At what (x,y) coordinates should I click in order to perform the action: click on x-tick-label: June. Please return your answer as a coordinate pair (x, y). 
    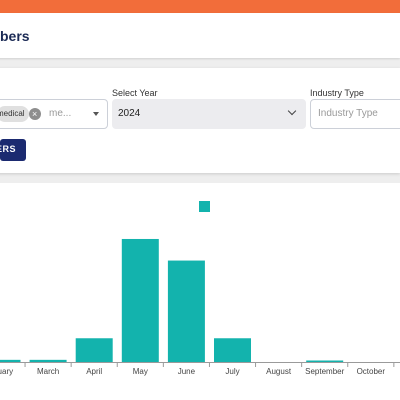
    Looking at the image, I should click on (187, 371).